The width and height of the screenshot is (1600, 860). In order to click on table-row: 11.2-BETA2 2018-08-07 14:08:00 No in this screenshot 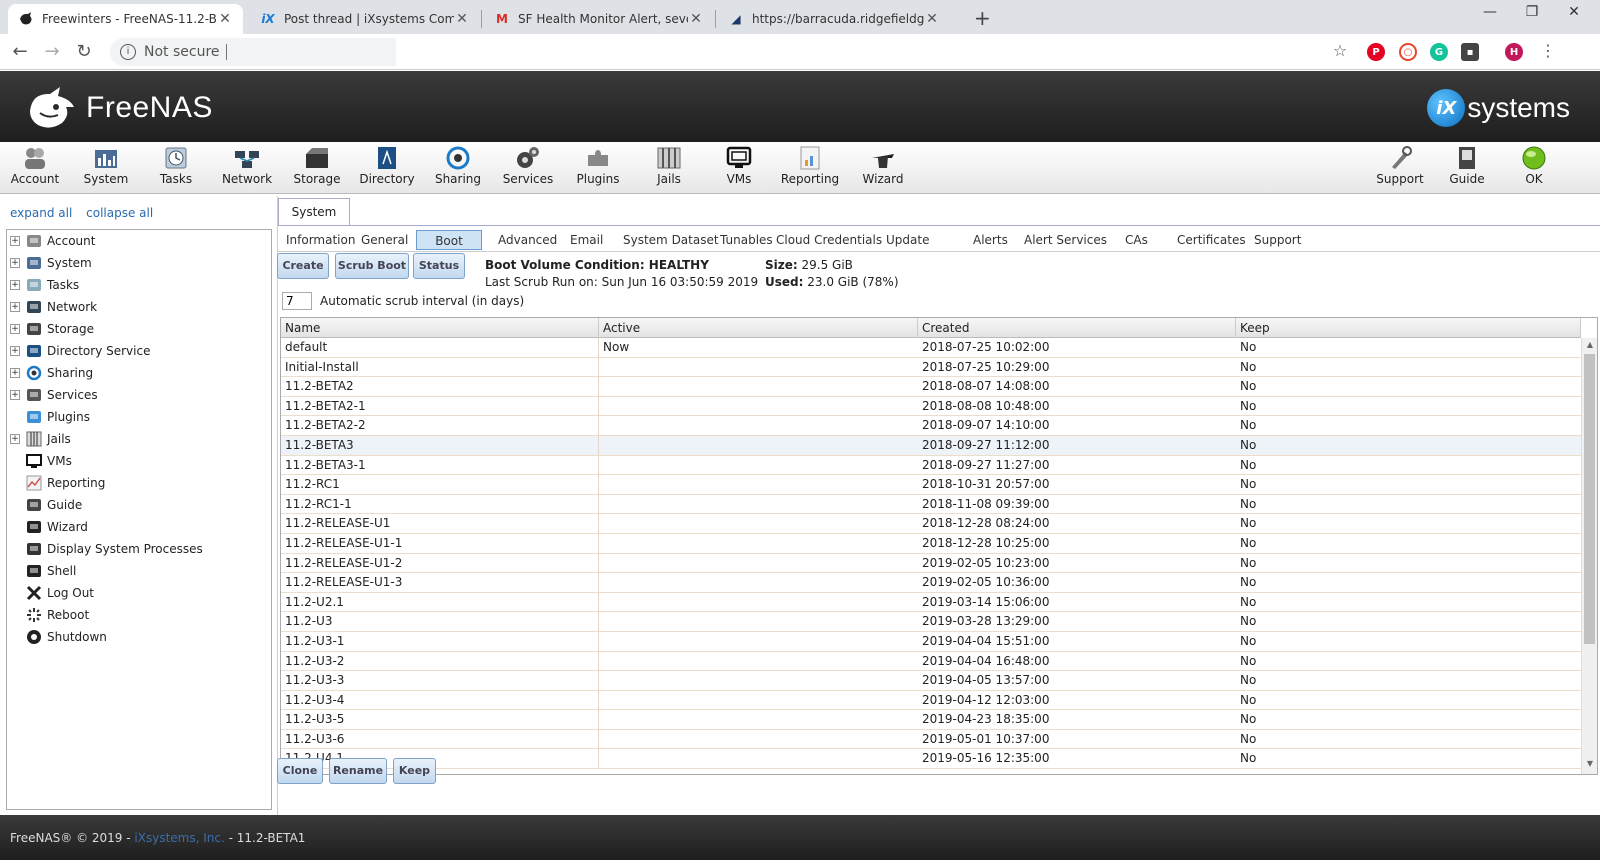, I will do `click(931, 387)`.